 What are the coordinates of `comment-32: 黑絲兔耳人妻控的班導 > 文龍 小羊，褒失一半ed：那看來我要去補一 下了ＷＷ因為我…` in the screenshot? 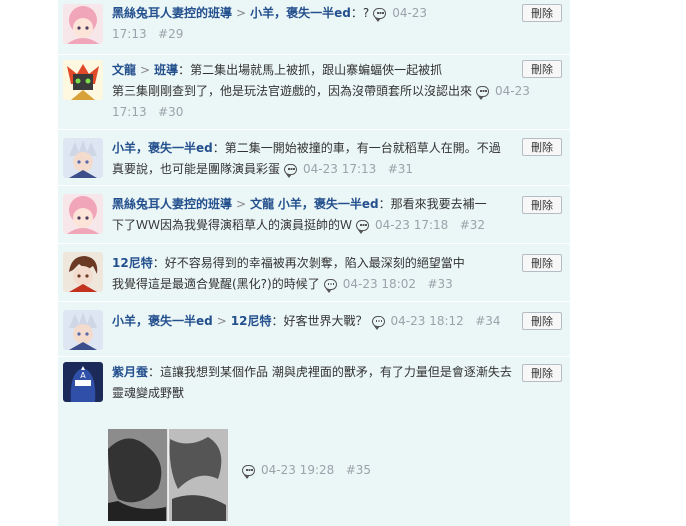 It's located at (314, 215).